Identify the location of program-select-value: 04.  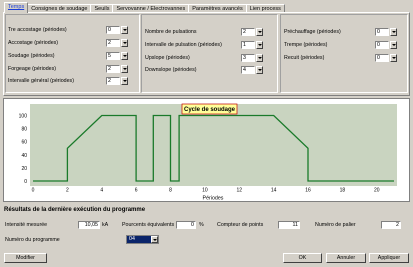
(132, 239).